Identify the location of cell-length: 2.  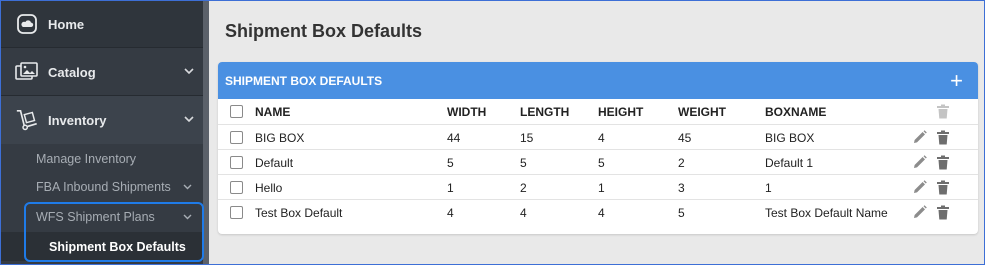
(523, 187).